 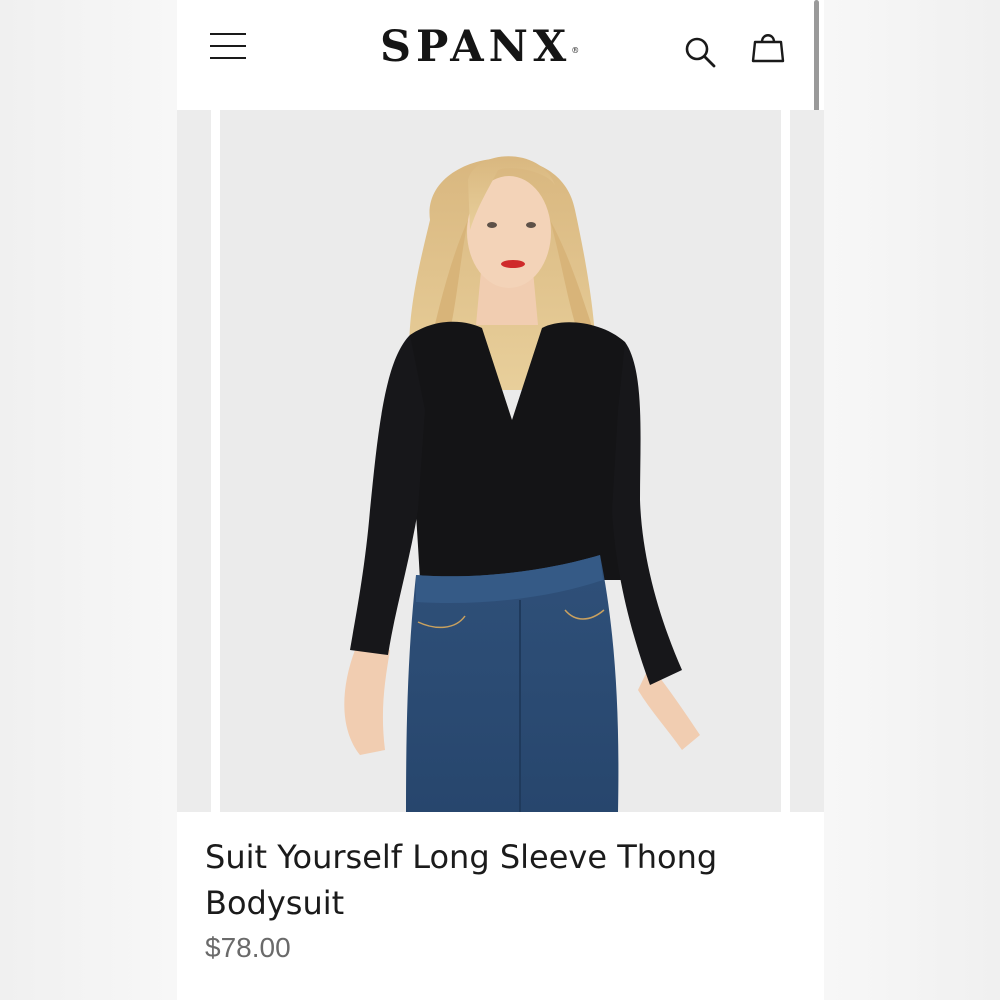 I want to click on product-title: Suit Yourself Long Sleeve Thong Bodysuit, so click(x=465, y=880).